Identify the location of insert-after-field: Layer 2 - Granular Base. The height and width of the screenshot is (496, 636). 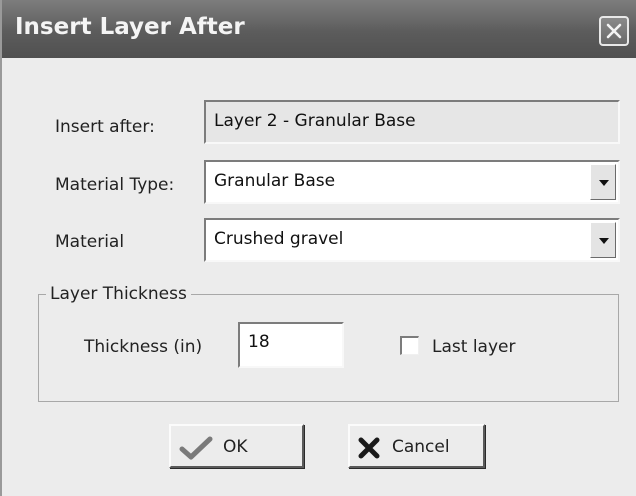
(412, 122).